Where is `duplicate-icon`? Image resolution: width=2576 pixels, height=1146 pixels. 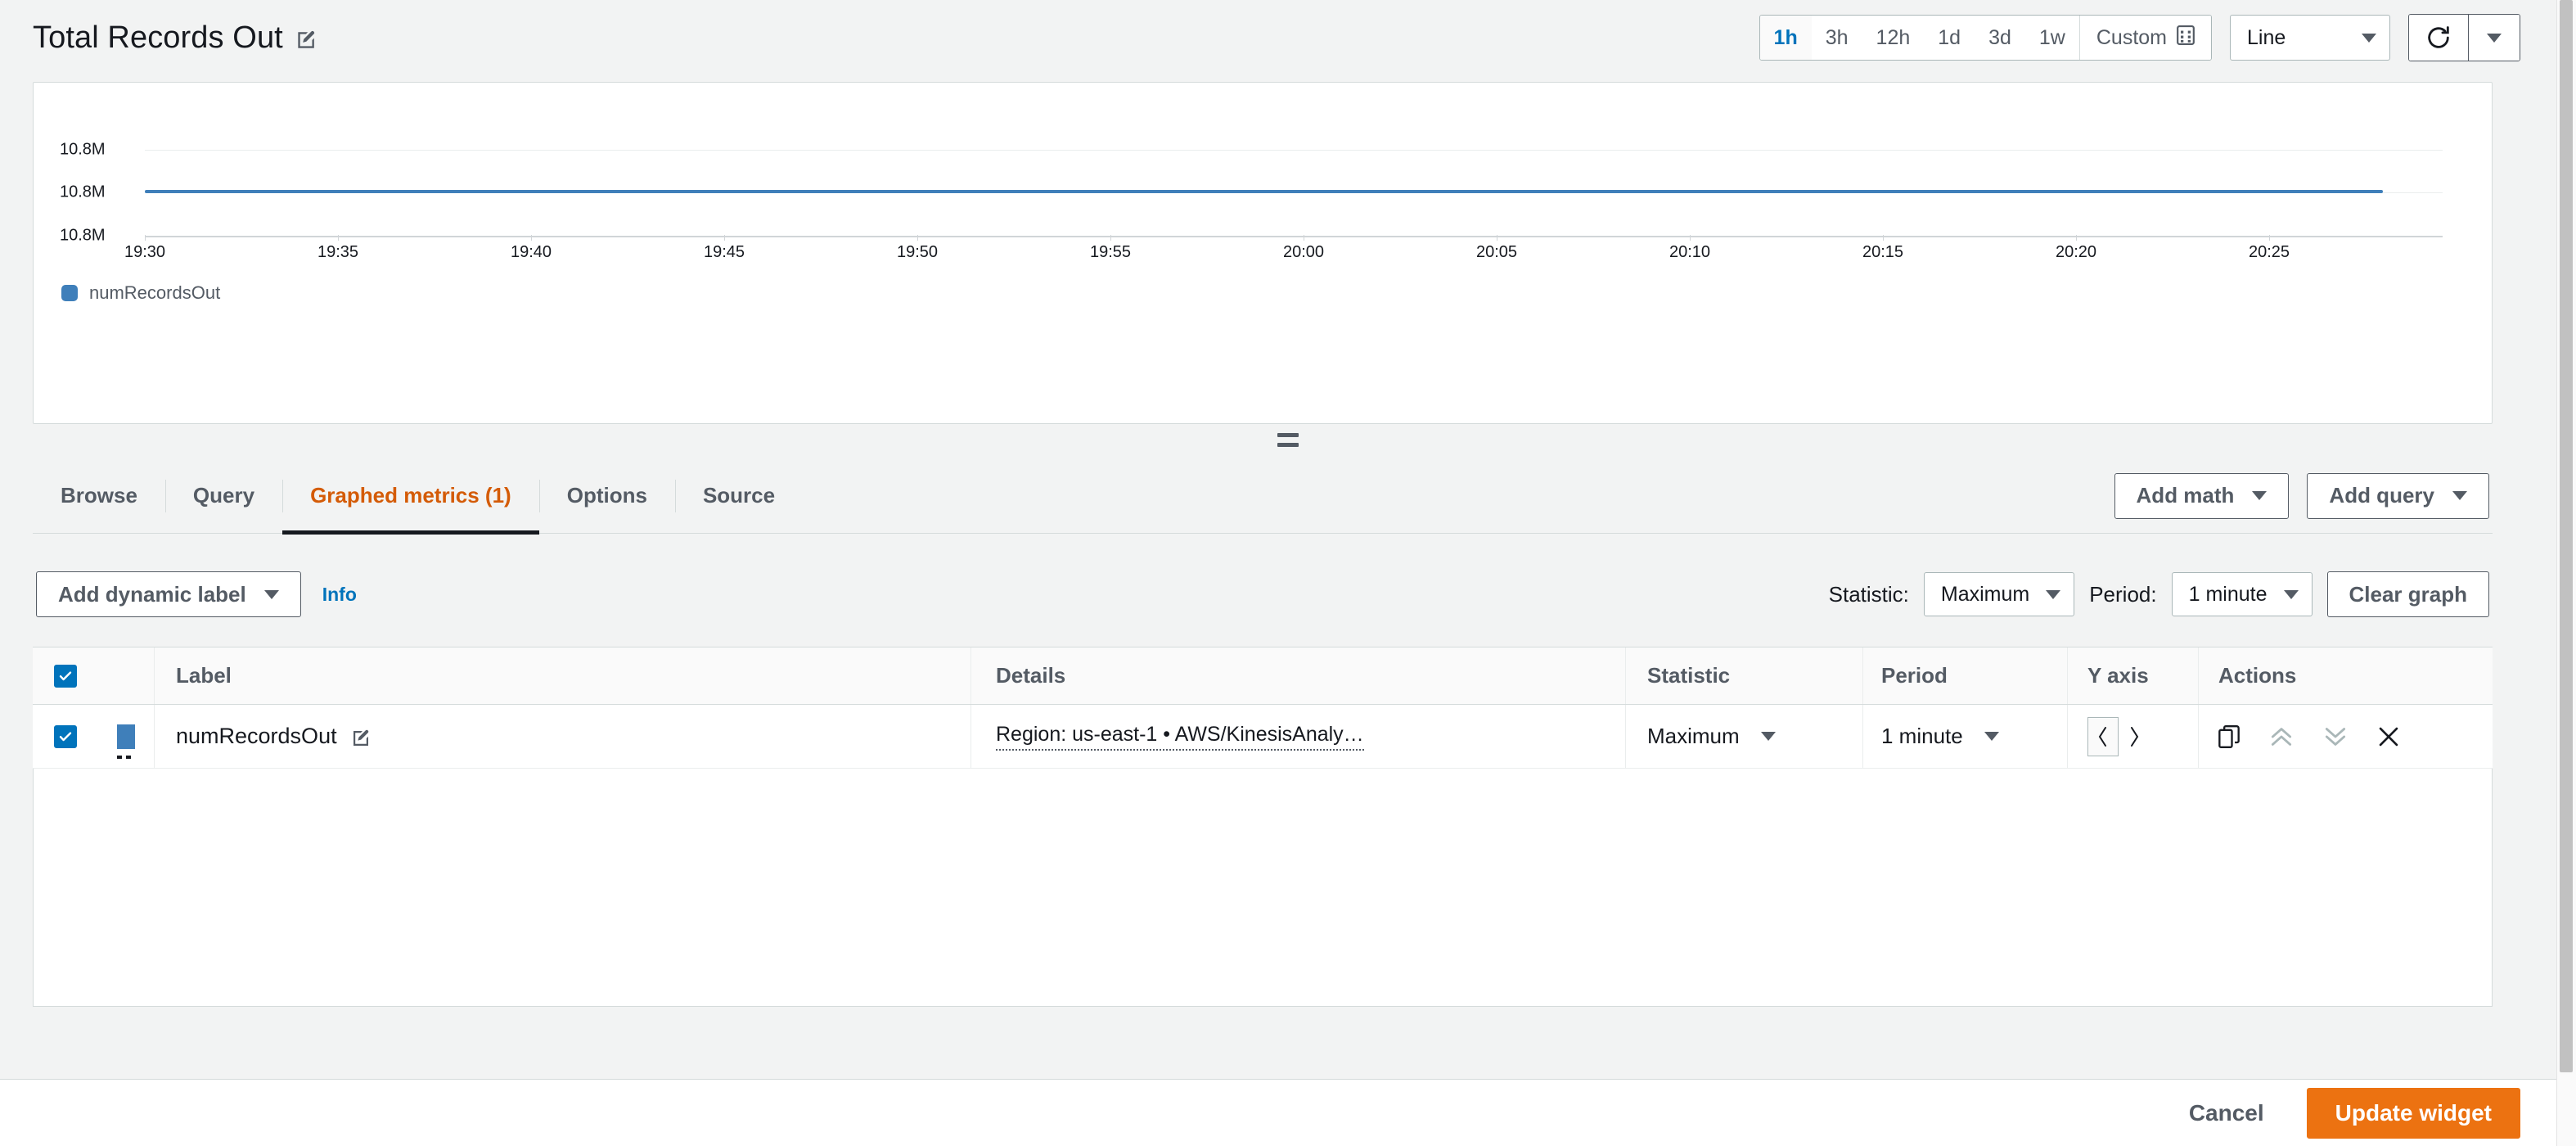
duplicate-icon is located at coordinates (2229, 736).